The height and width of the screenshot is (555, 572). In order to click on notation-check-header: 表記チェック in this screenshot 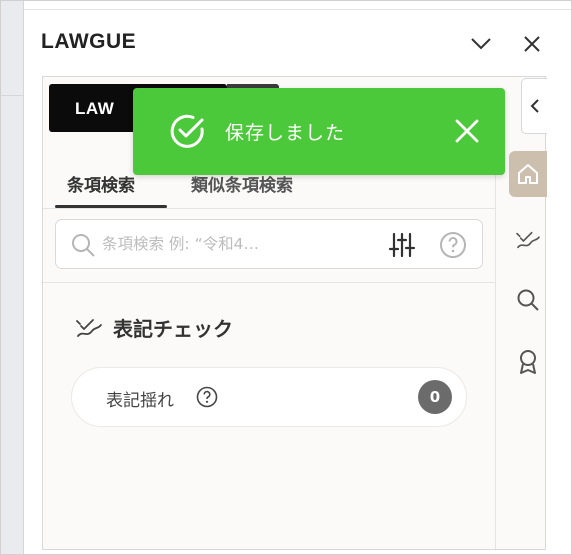, I will do `click(154, 327)`.